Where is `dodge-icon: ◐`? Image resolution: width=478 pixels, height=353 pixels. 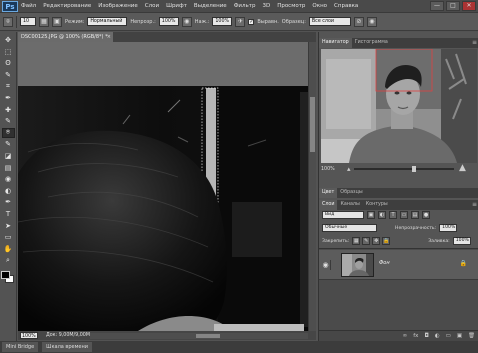 dodge-icon: ◐ is located at coordinates (8, 191).